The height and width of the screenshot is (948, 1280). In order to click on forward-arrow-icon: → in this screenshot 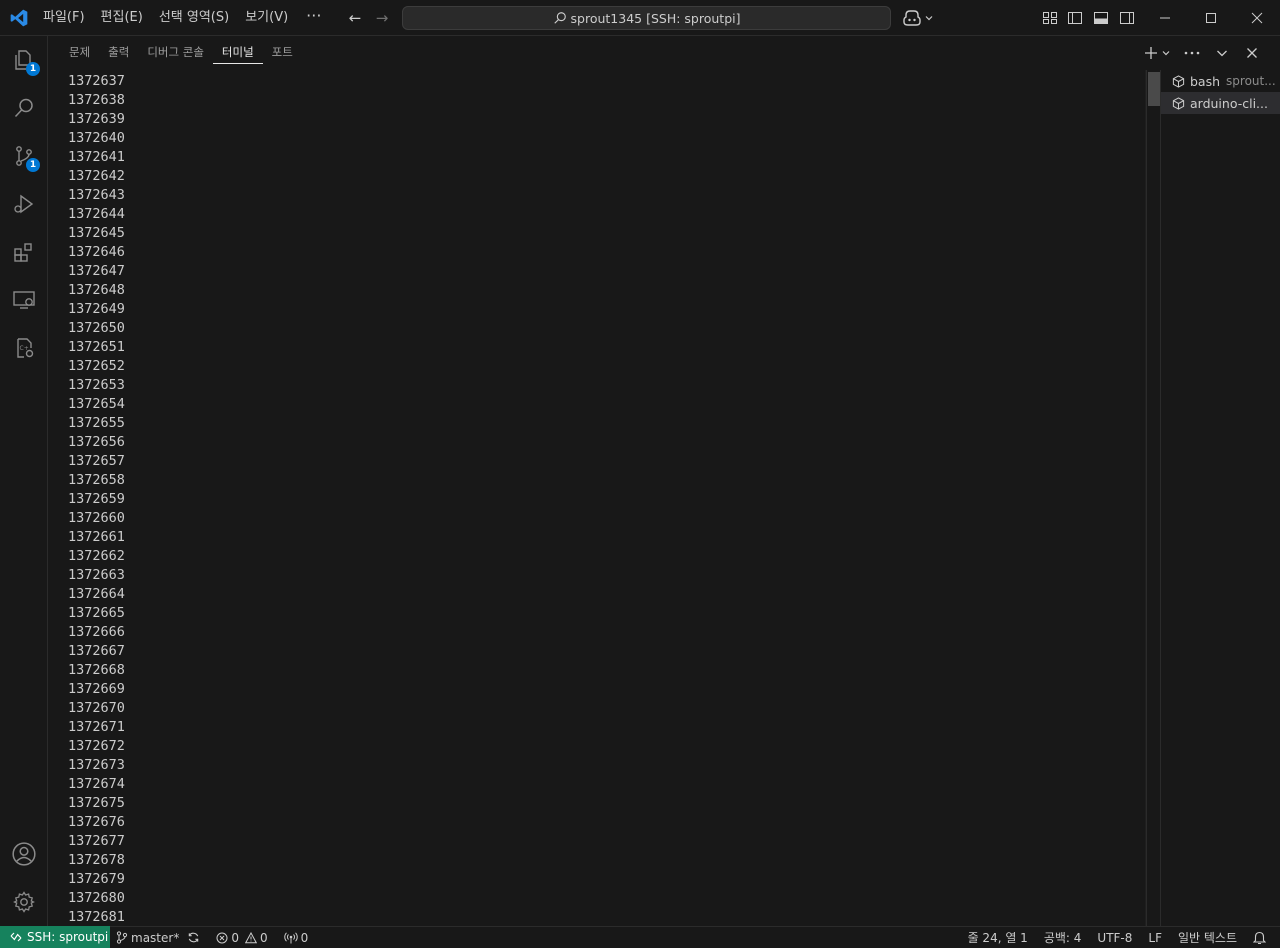, I will do `click(382, 18)`.